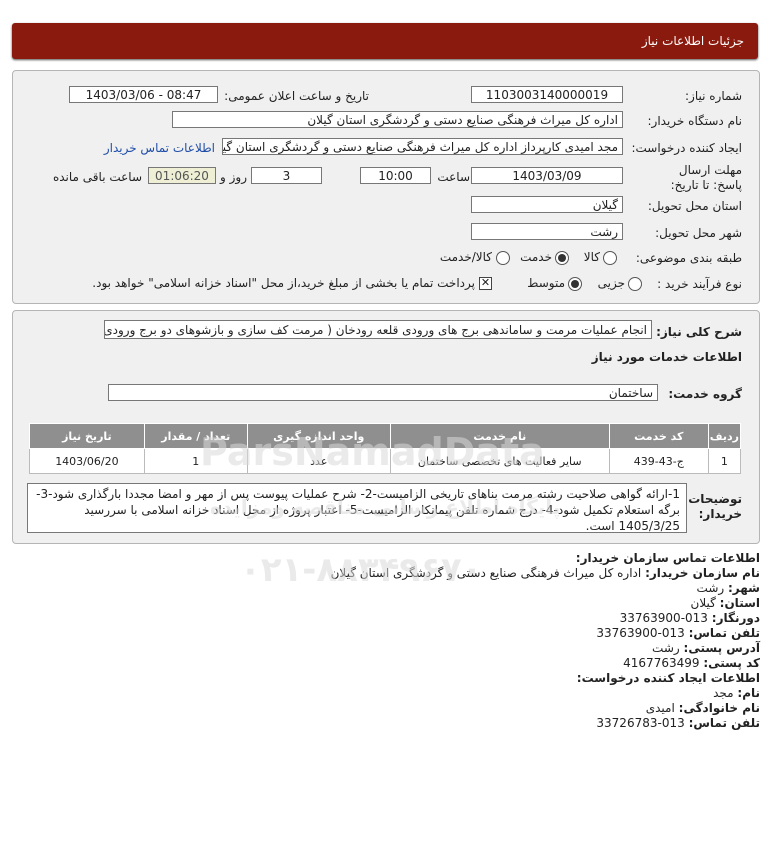 The height and width of the screenshot is (845, 770). I want to click on need-number-field: 1103003140000019, so click(547, 94).